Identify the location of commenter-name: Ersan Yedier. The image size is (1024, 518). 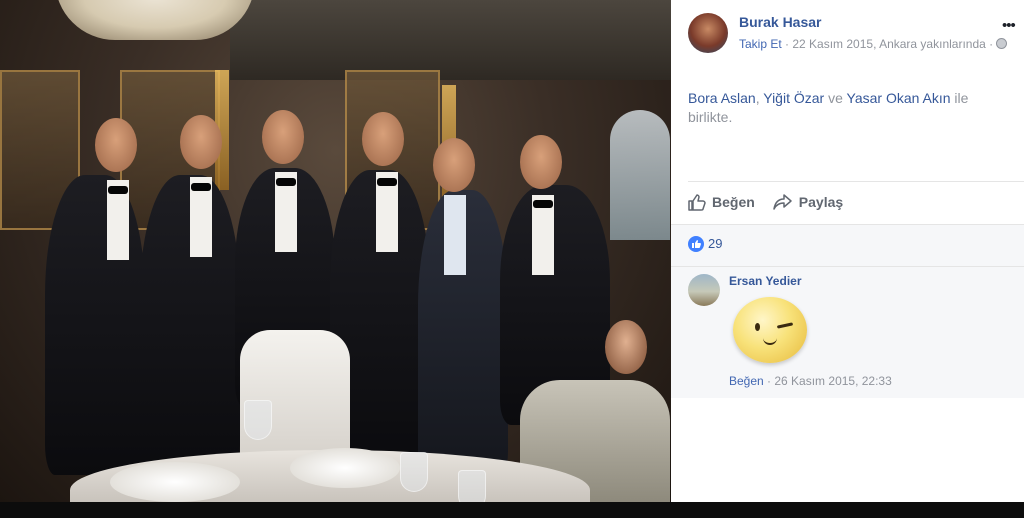
(765, 281).